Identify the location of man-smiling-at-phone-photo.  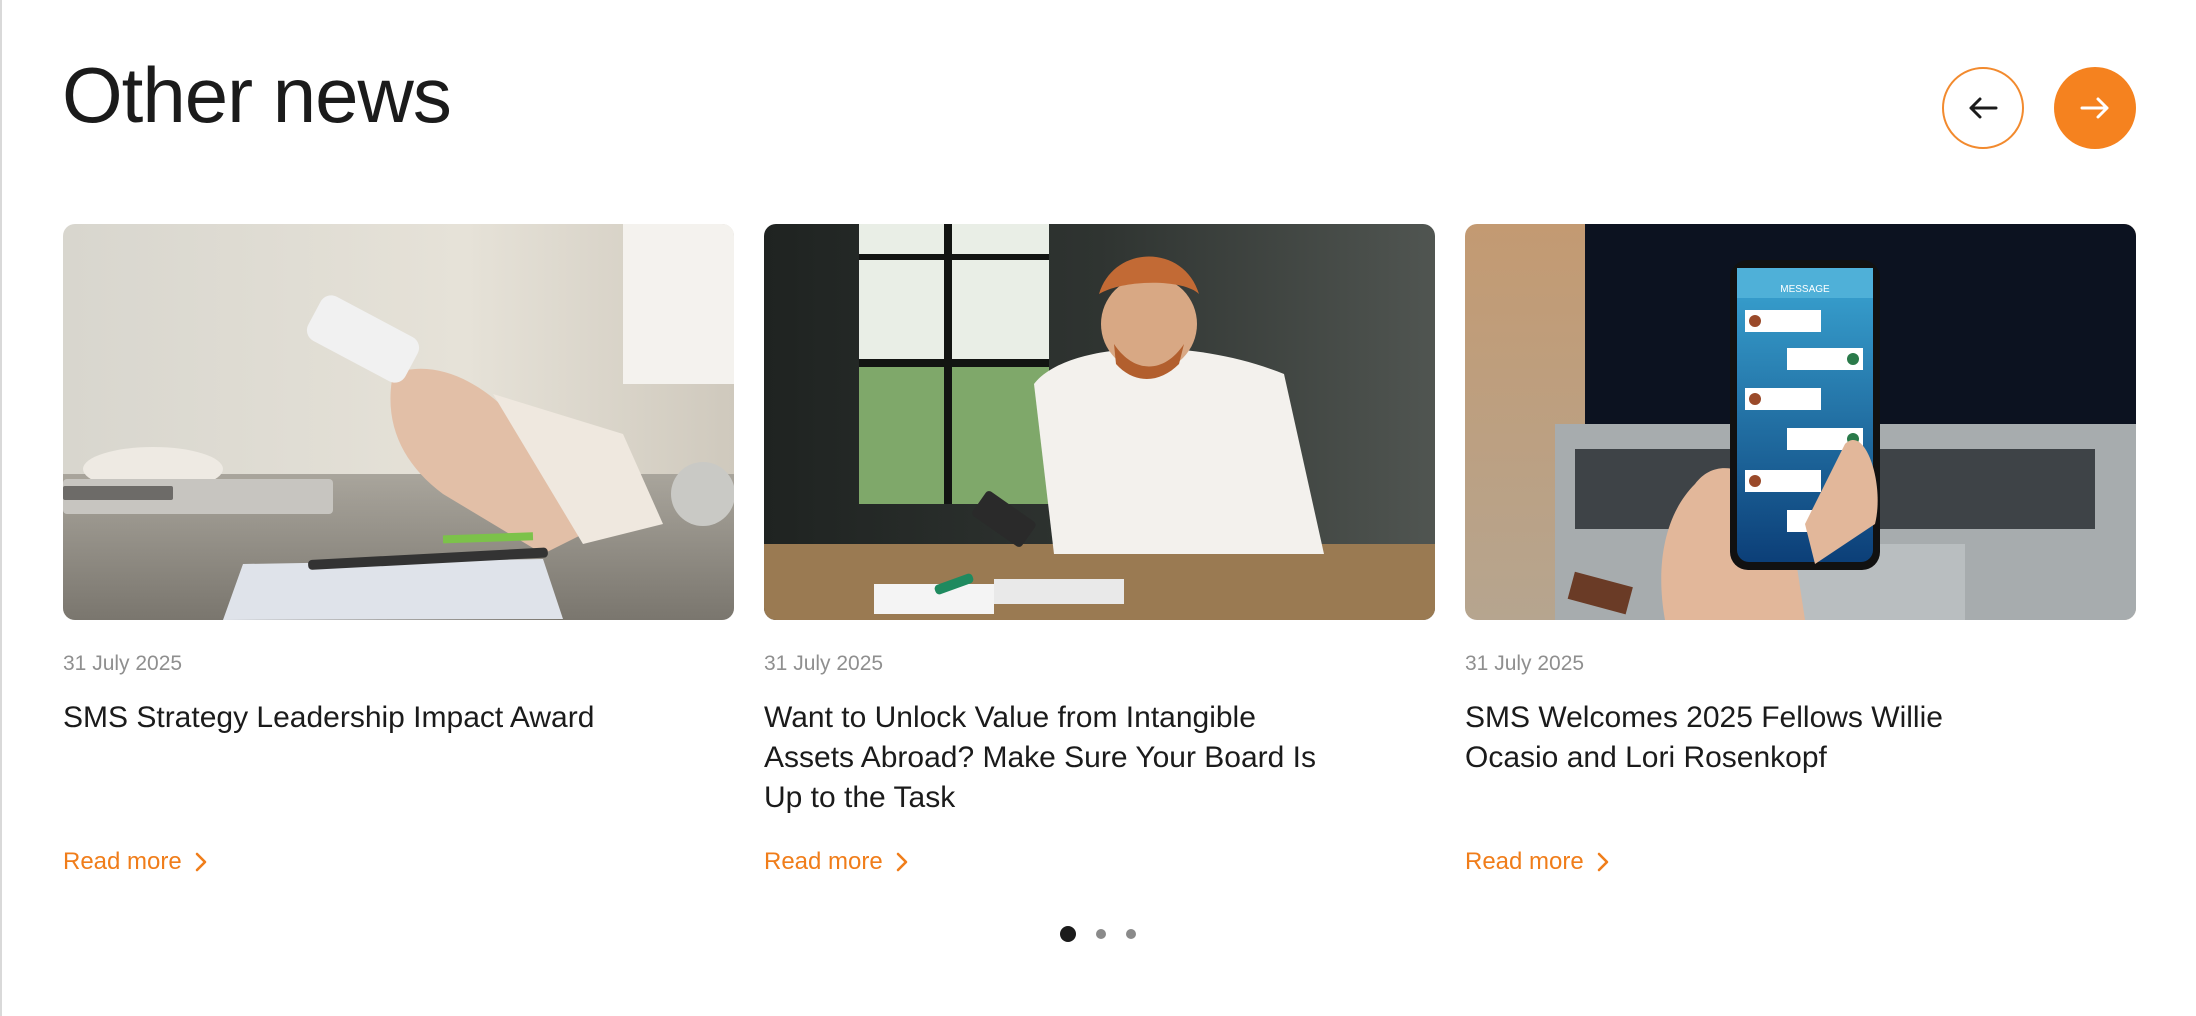
(1099, 422).